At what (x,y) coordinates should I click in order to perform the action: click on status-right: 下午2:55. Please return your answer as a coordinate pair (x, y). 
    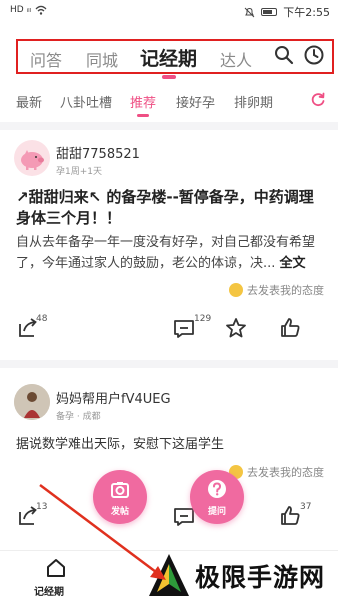
    Looking at the image, I should click on (287, 12).